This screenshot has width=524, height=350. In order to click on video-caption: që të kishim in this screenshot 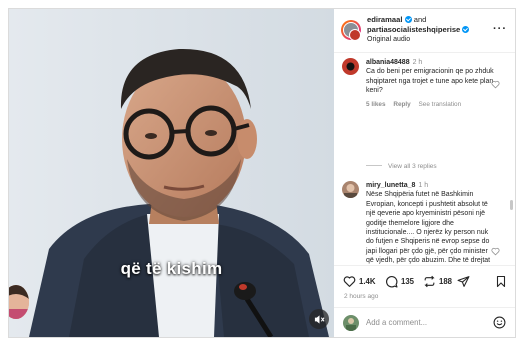, I will do `click(171, 268)`.